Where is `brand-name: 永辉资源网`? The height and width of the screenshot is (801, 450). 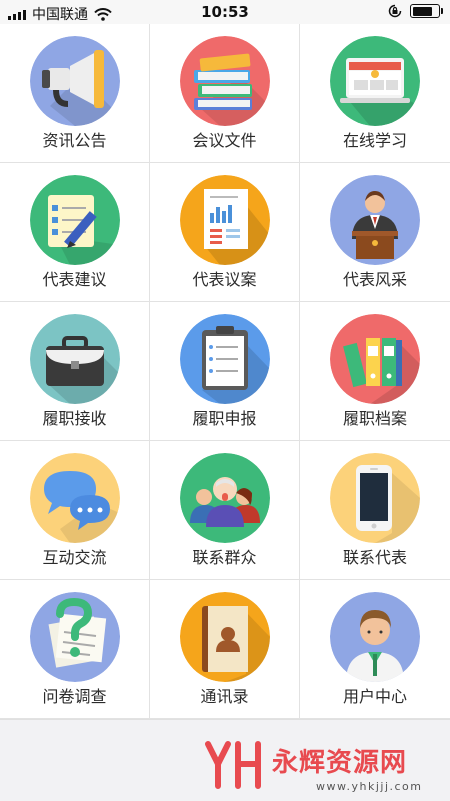 brand-name: 永辉资源网 is located at coordinates (340, 763).